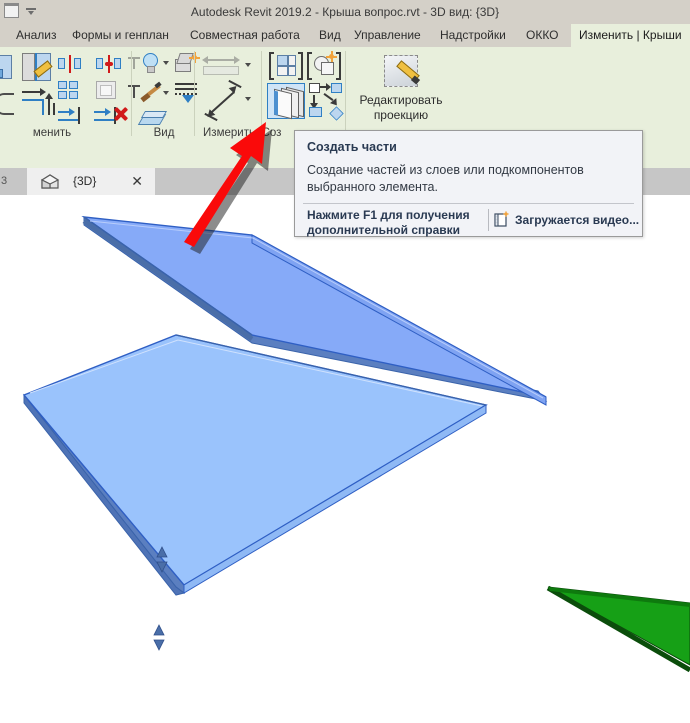  I want to click on tooltip-vertical-separator, so click(488, 220).